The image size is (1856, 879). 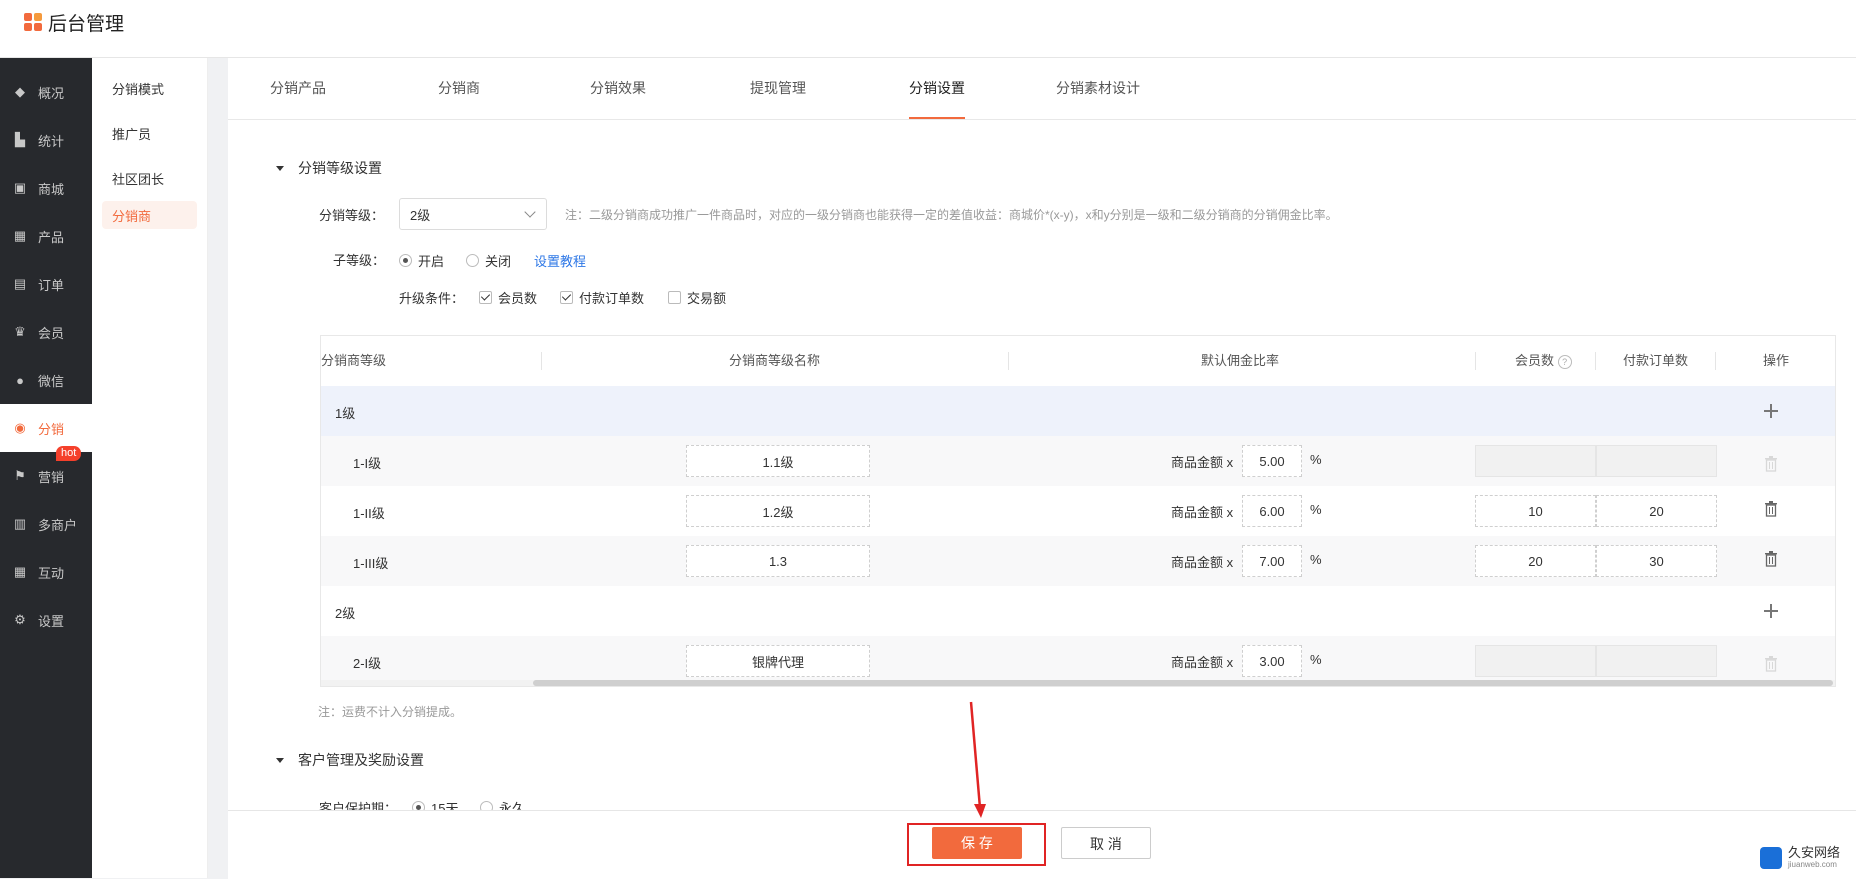 What do you see at coordinates (33, 22) in the screenshot?
I see `logo-icon` at bounding box center [33, 22].